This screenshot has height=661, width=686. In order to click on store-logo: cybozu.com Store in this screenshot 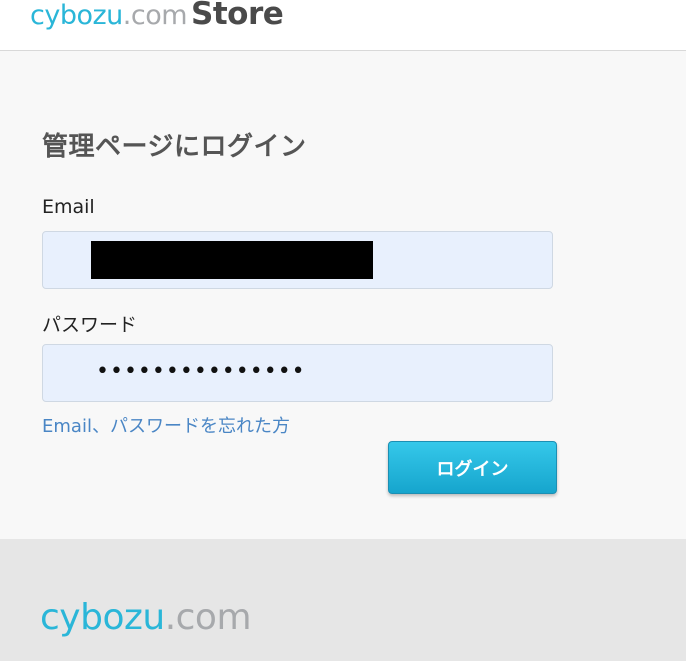, I will do `click(157, 16)`.